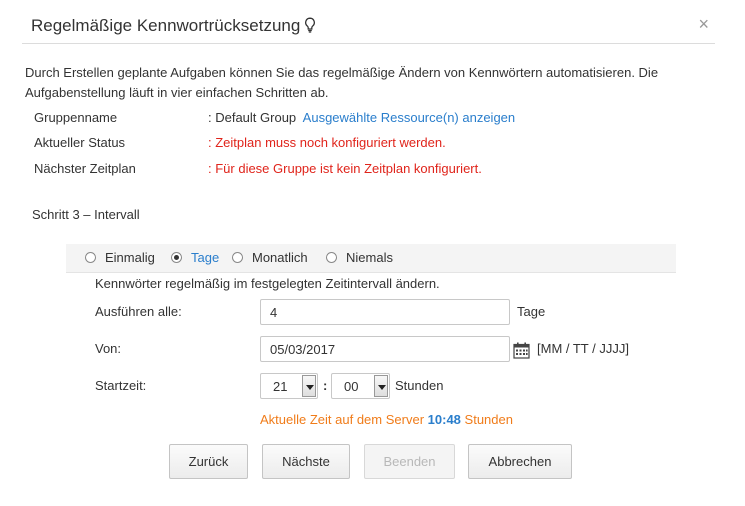 Image resolution: width=745 pixels, height=506 pixels. I want to click on radio-button-selected-icon, so click(176, 257).